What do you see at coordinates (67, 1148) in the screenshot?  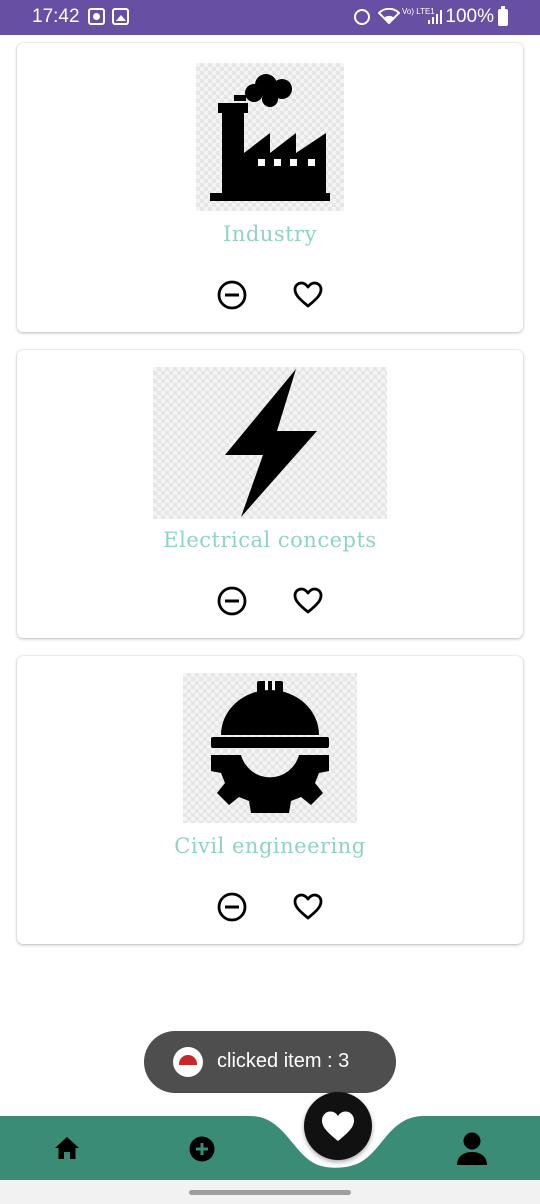 I see `home-icon` at bounding box center [67, 1148].